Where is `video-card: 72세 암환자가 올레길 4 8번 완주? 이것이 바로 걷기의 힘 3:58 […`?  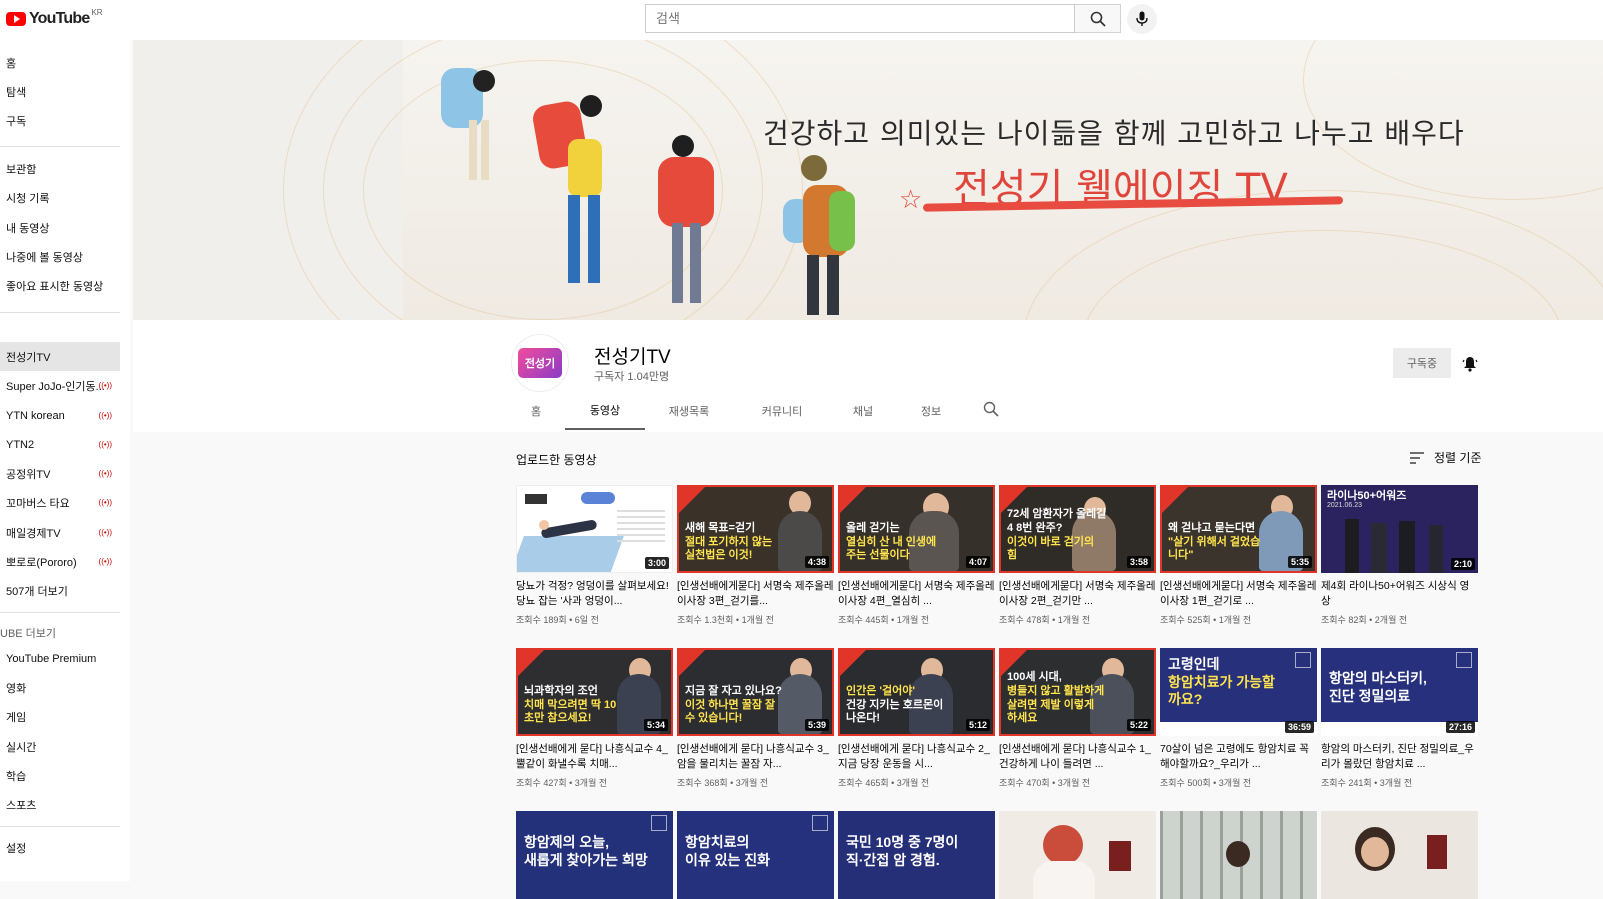
video-card: 72세 암환자가 올레길 4 8번 완주? 이것이 바로 걷기의 힘 3:58 [… is located at coordinates (1077, 555).